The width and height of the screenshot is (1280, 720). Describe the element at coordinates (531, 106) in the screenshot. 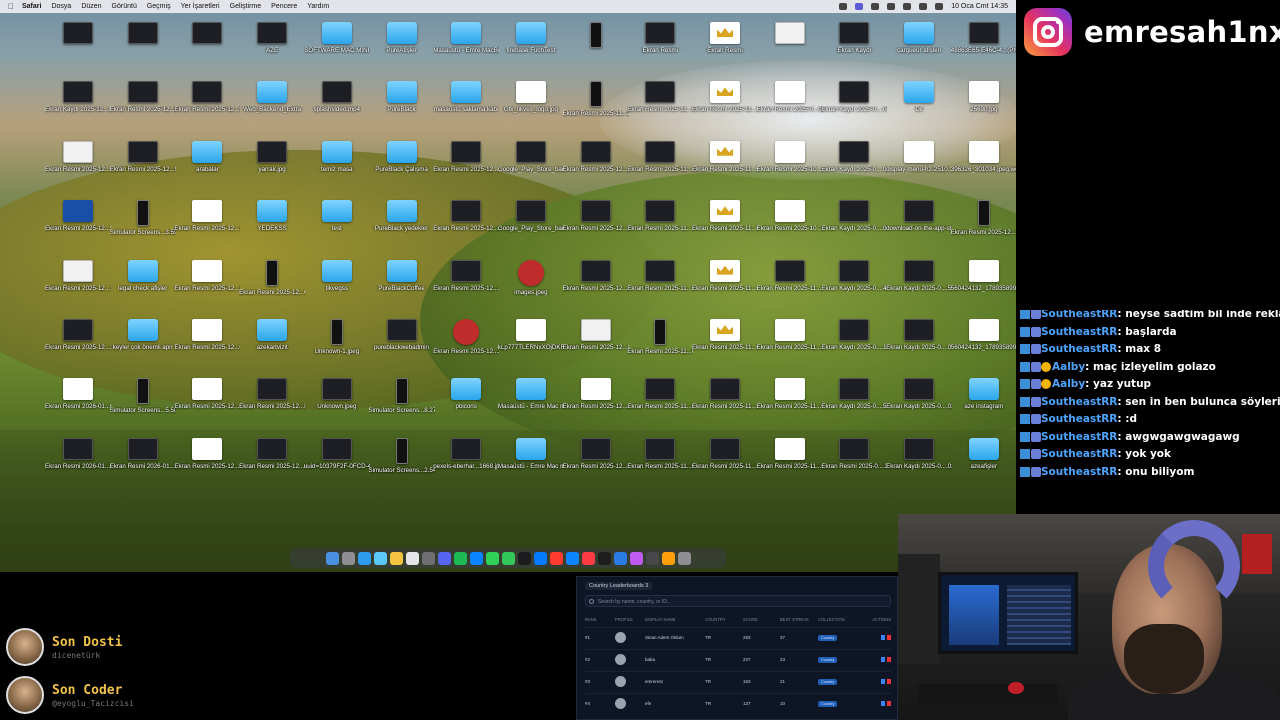

I see `desktop-file: Gfk_tikves_logo.jpg` at that location.